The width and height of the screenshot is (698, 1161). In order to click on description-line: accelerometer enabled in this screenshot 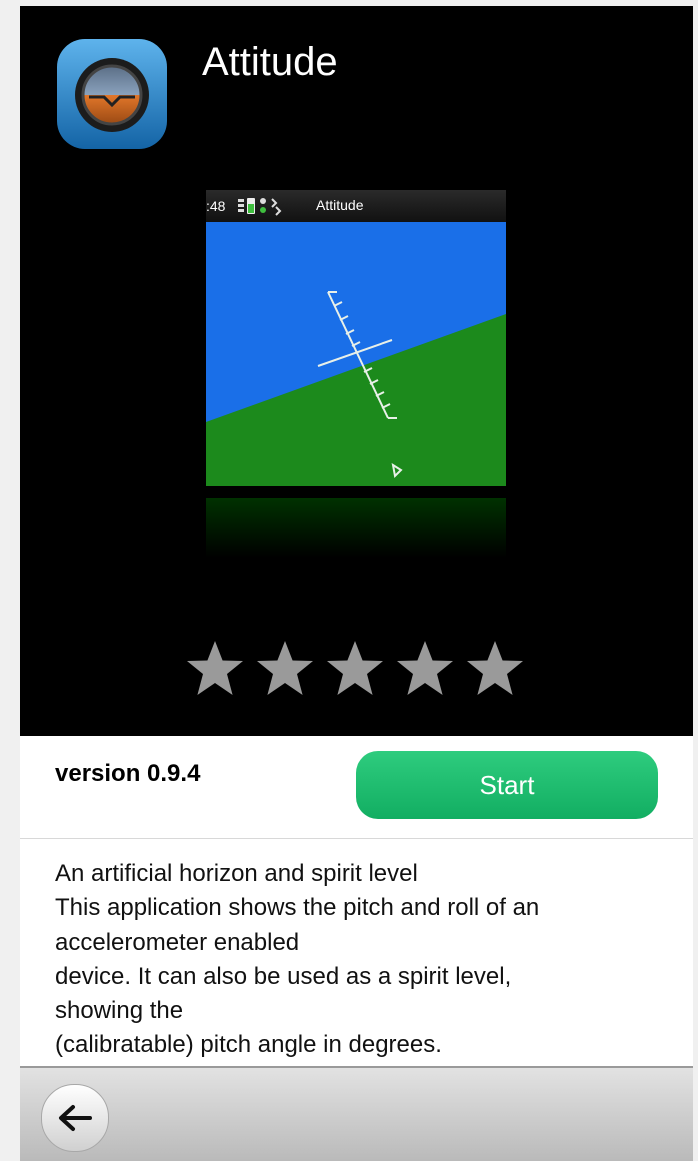, I will do `click(177, 942)`.